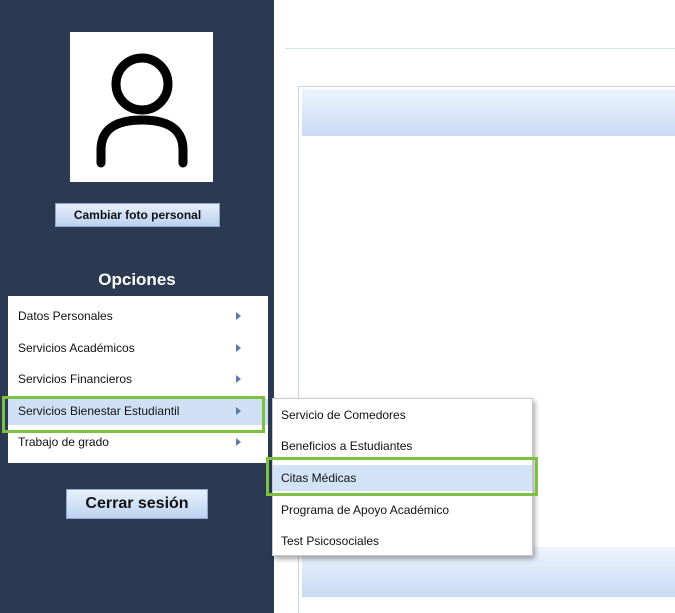 The width and height of the screenshot is (675, 613). Describe the element at coordinates (63, 442) in the screenshot. I see `menu-item-label: Trabajo de grado` at that location.